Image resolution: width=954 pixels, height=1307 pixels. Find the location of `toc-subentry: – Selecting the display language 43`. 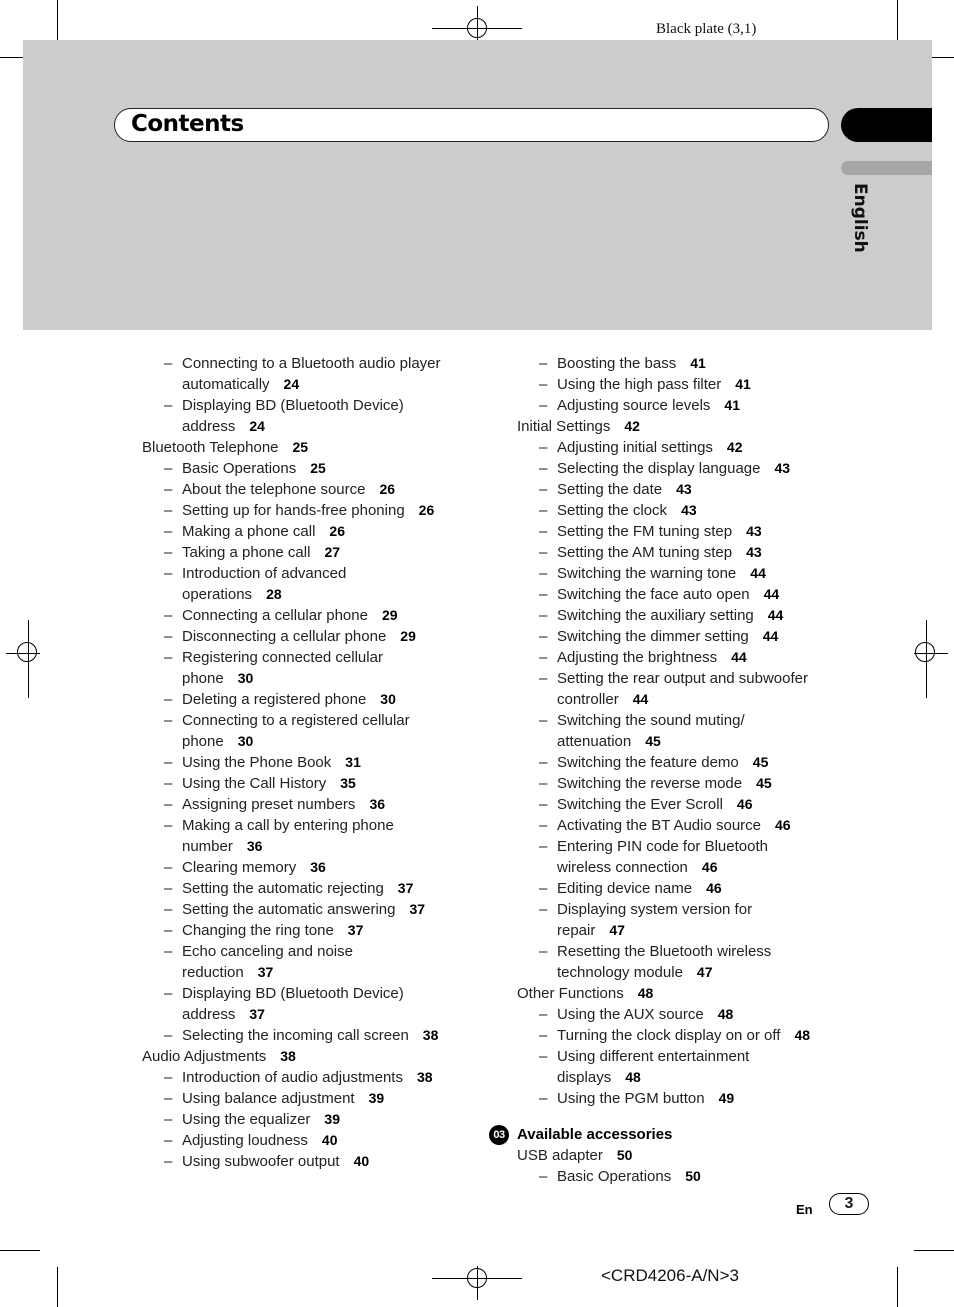

toc-subentry: – Selecting the display language 43 is located at coordinates (687, 468).